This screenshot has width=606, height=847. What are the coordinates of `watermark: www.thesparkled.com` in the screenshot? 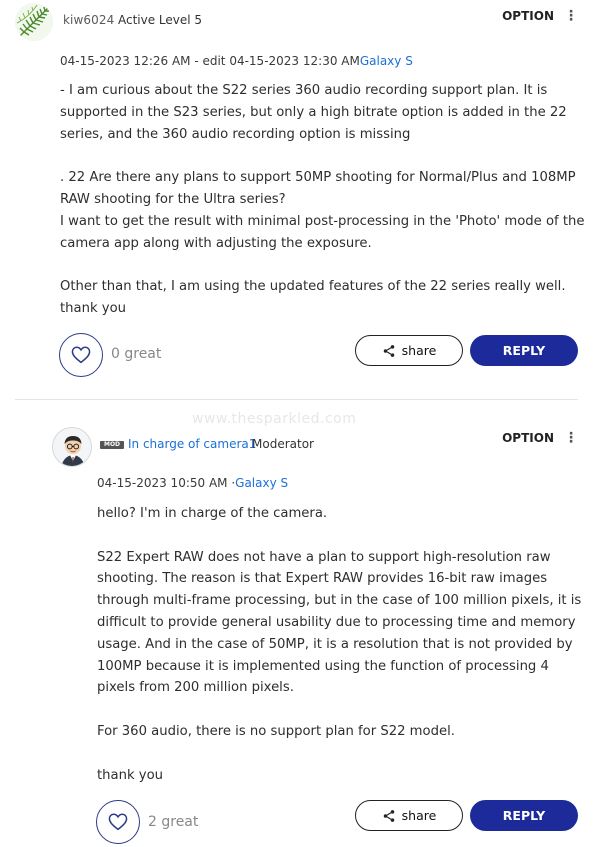 It's located at (274, 419).